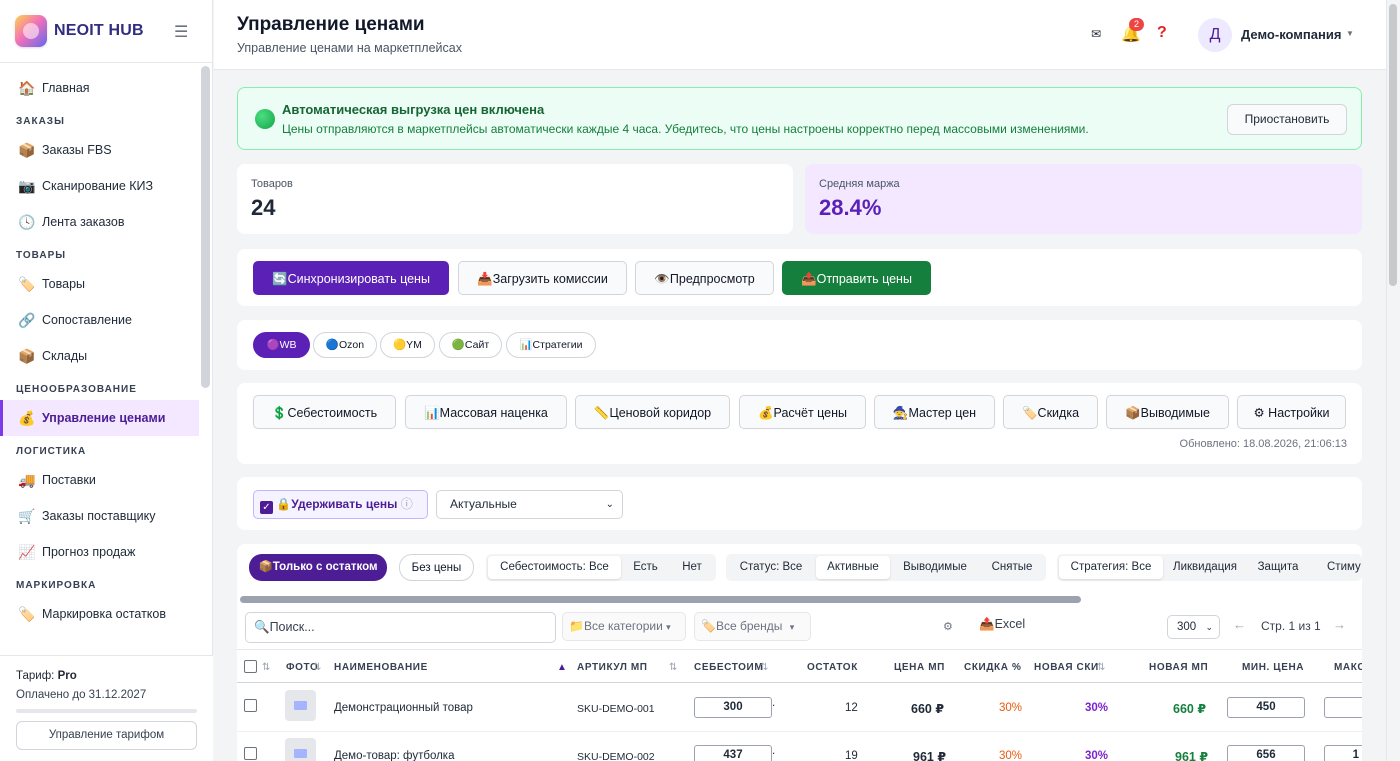 Image resolution: width=1400 pixels, height=761 pixels. What do you see at coordinates (1348, 667) in the screenshot?
I see `col-max-price: МАКС` at bounding box center [1348, 667].